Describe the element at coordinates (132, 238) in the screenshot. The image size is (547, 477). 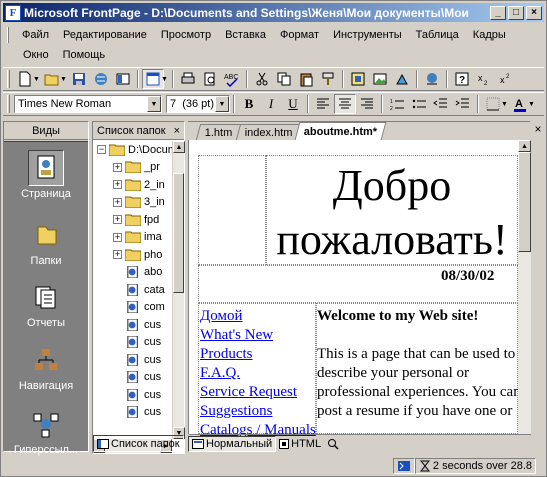
I see `tree-folder: + ima` at that location.